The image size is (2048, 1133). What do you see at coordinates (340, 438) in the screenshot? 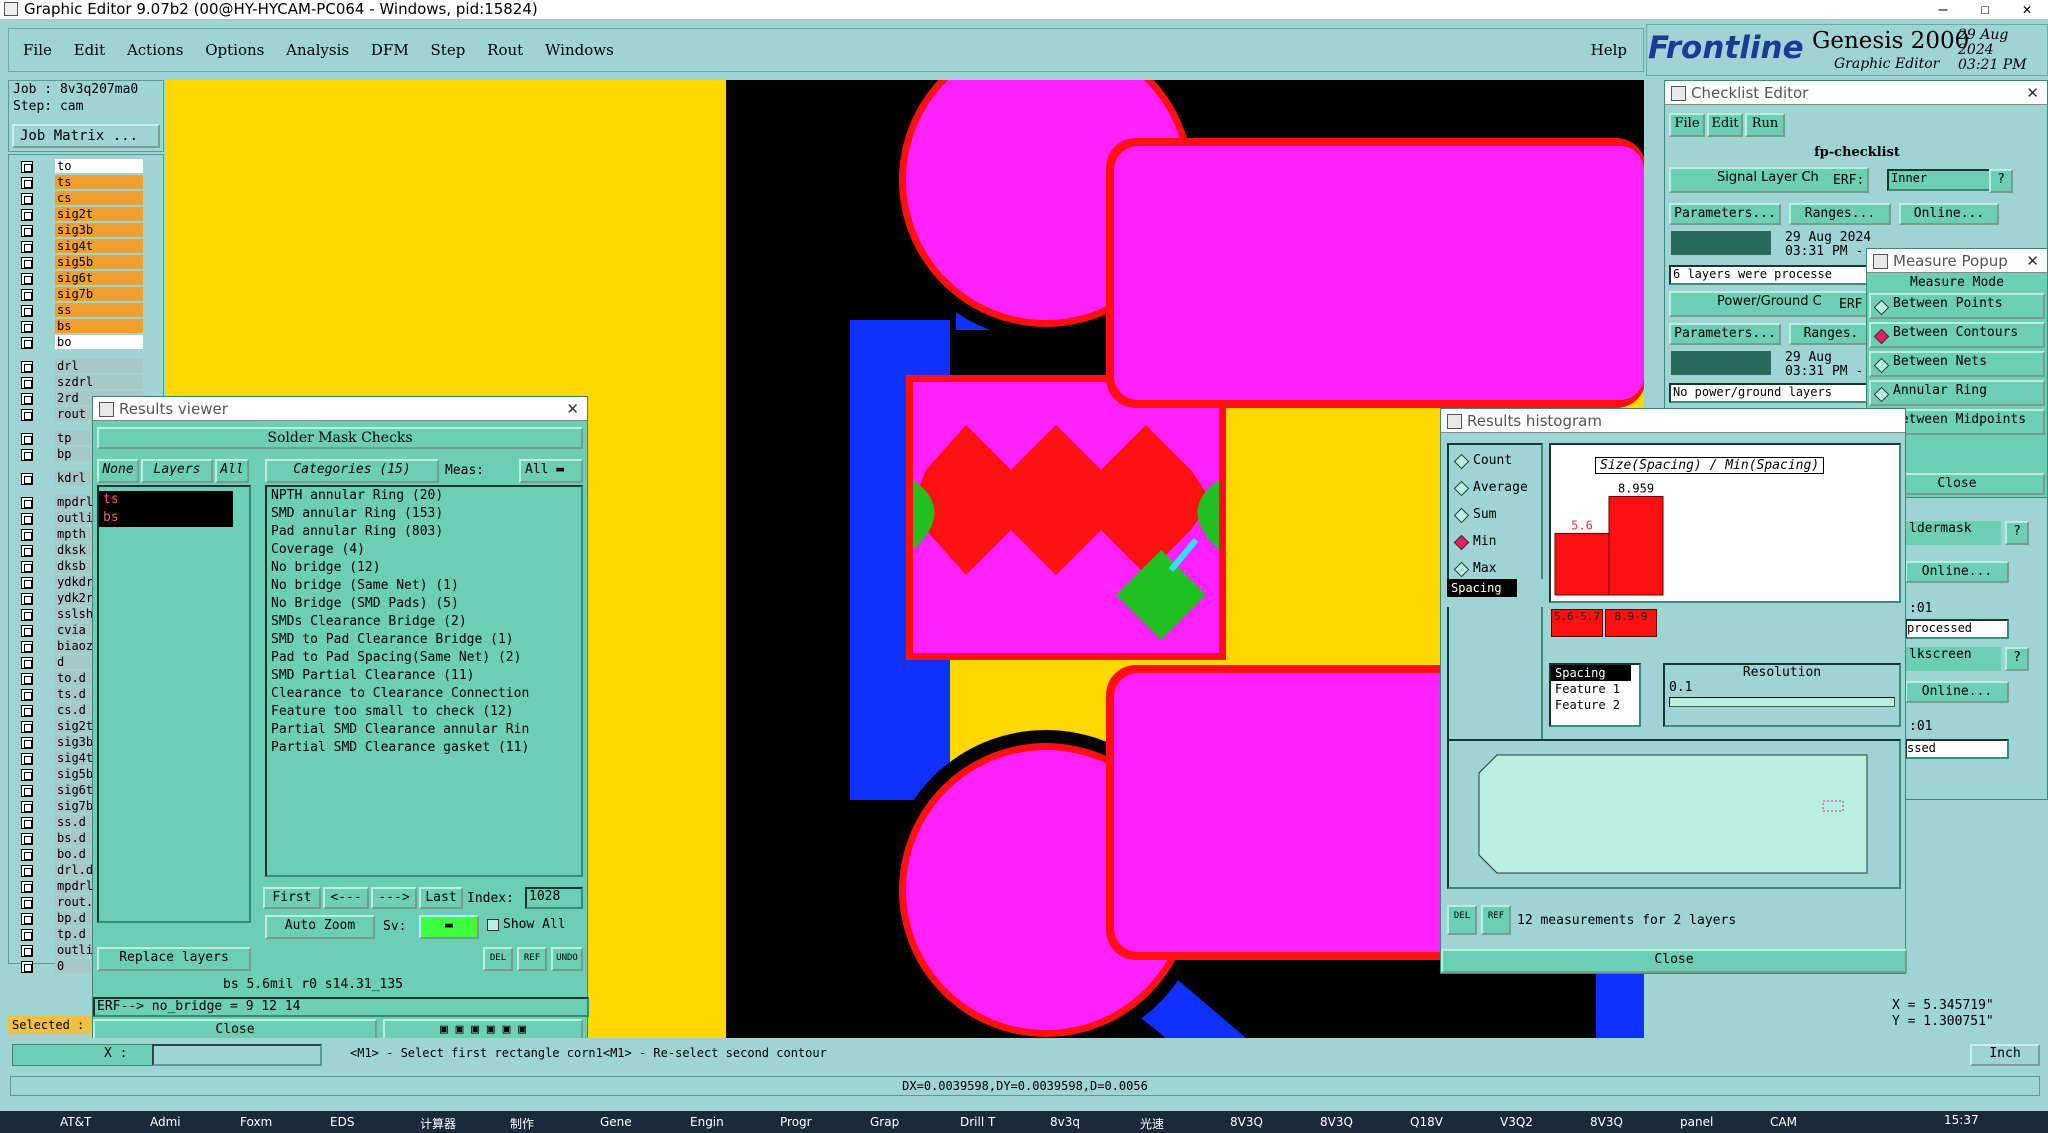
I see `checks-header: Solder Mask Checks` at bounding box center [340, 438].